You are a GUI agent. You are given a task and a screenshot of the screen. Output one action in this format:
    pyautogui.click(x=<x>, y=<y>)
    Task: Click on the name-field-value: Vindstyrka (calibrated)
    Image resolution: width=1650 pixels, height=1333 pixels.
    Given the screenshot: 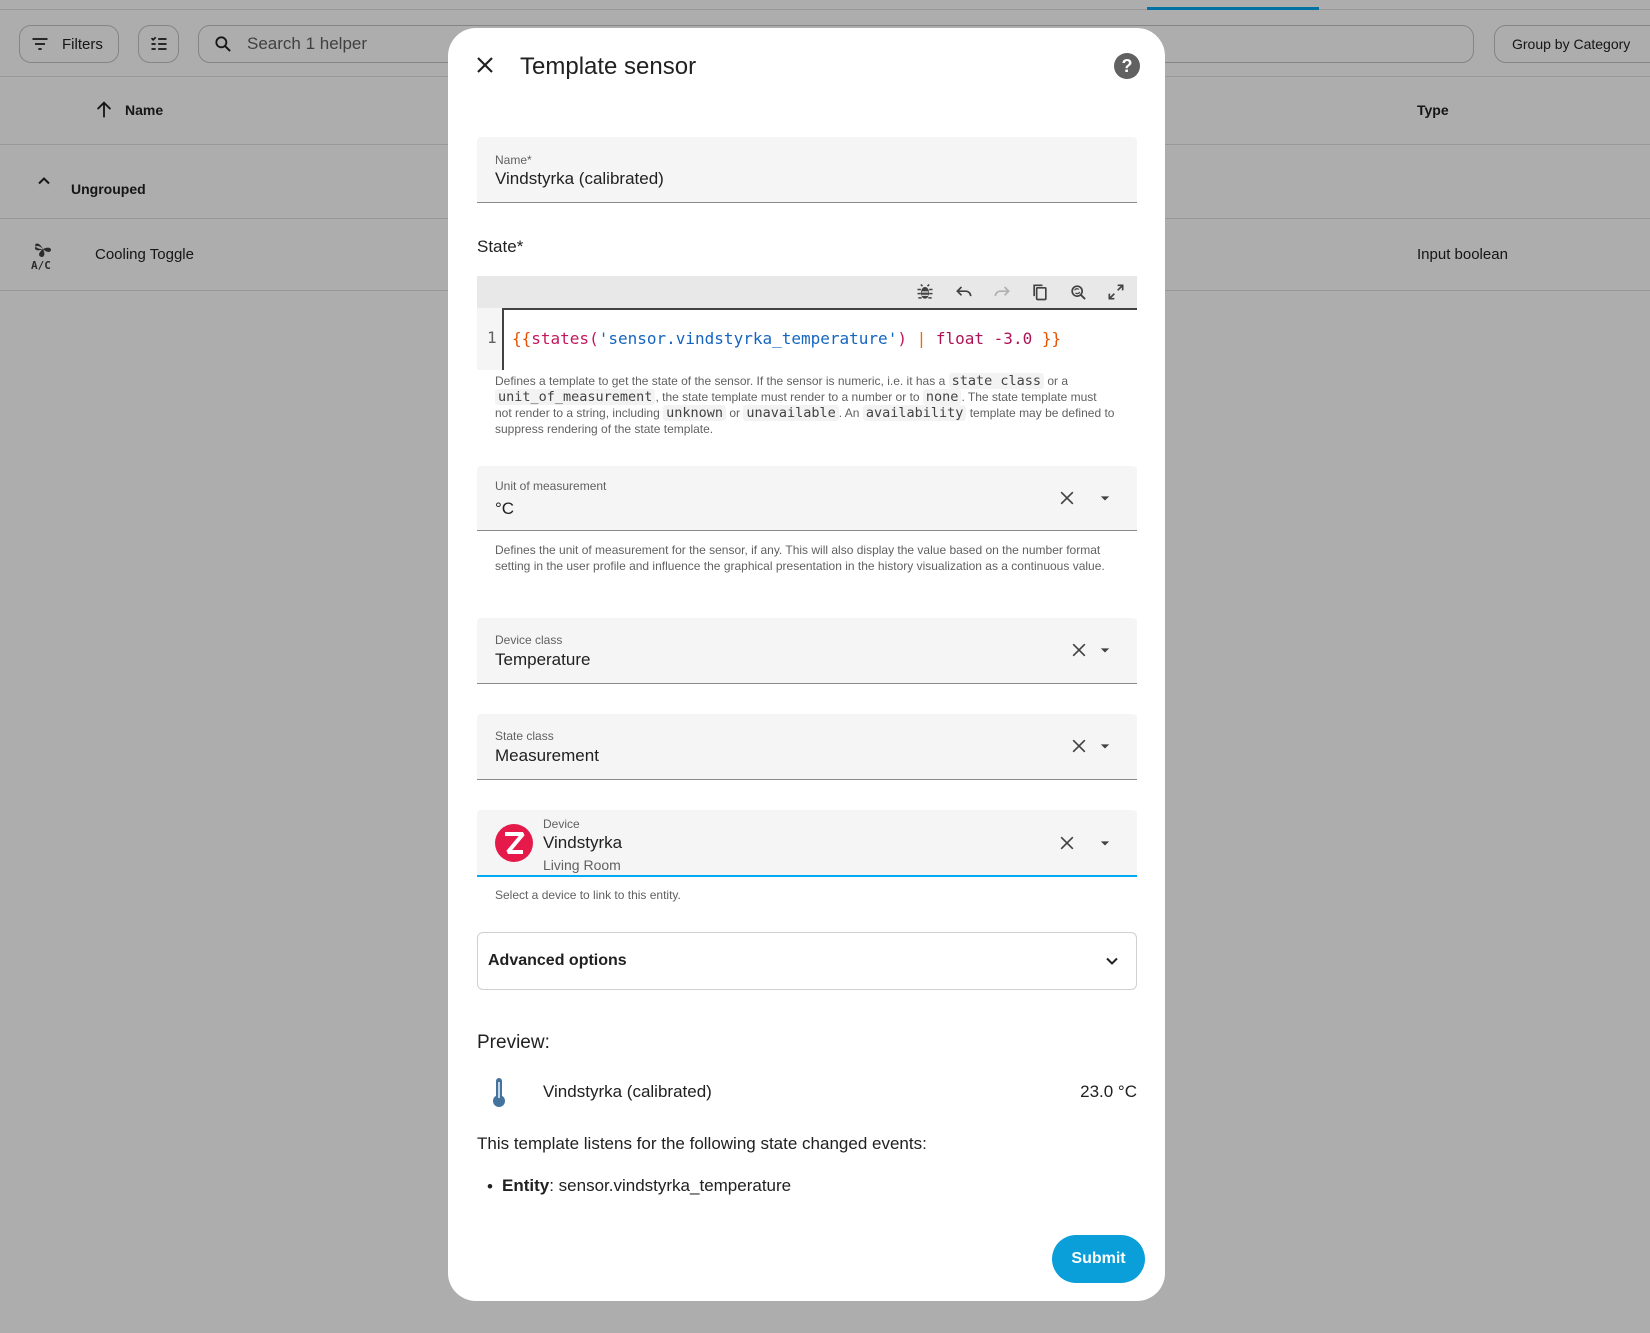 What is the action you would take?
    pyautogui.click(x=579, y=178)
    